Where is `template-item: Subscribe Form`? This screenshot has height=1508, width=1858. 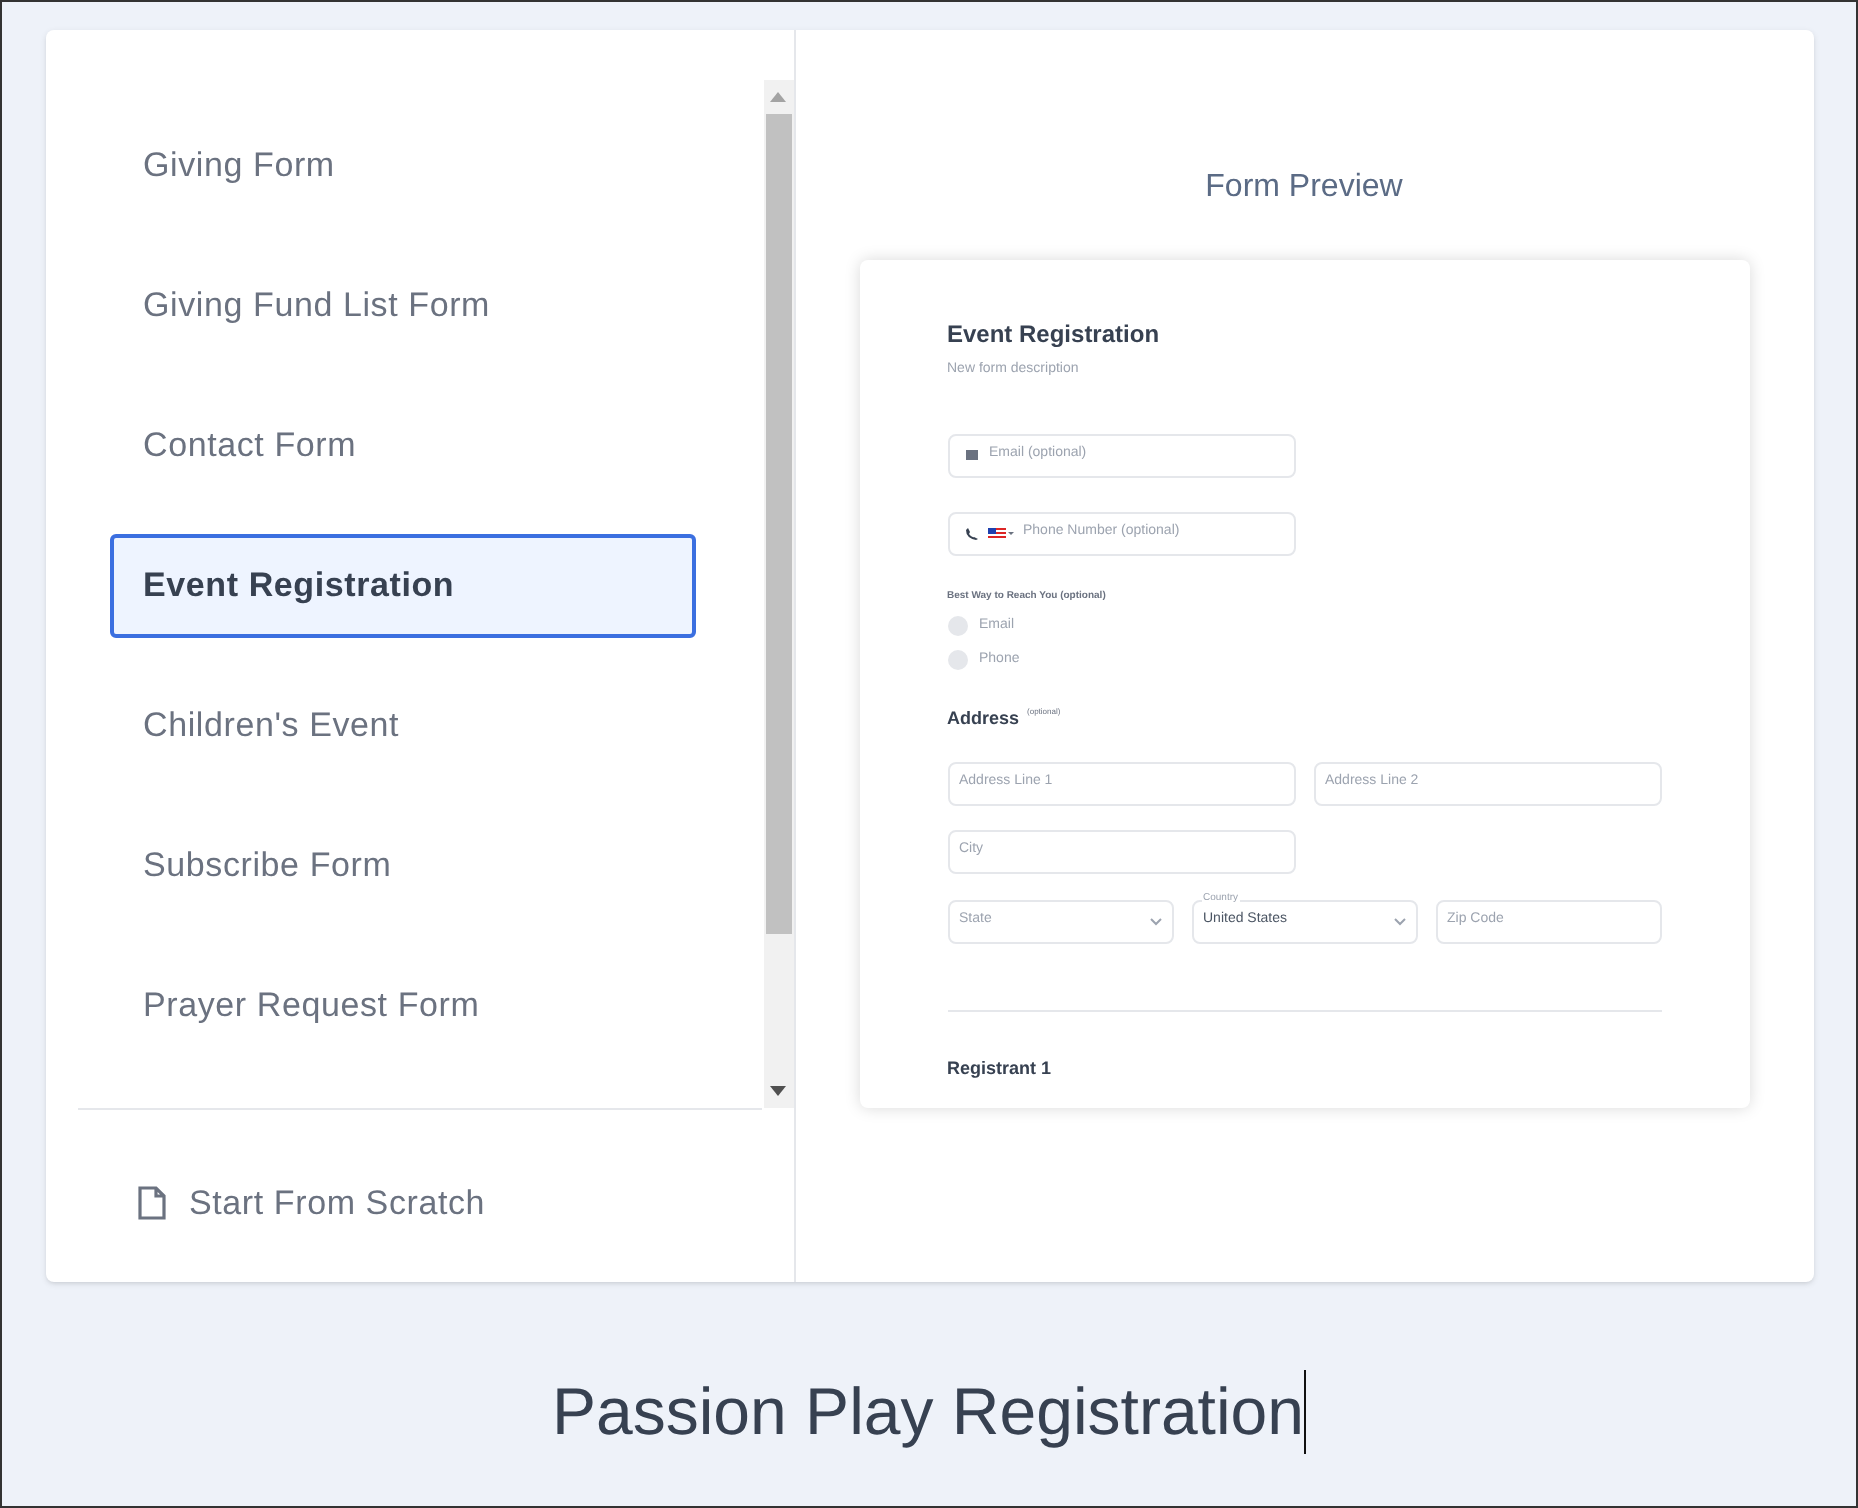 template-item: Subscribe Form is located at coordinates (402, 866).